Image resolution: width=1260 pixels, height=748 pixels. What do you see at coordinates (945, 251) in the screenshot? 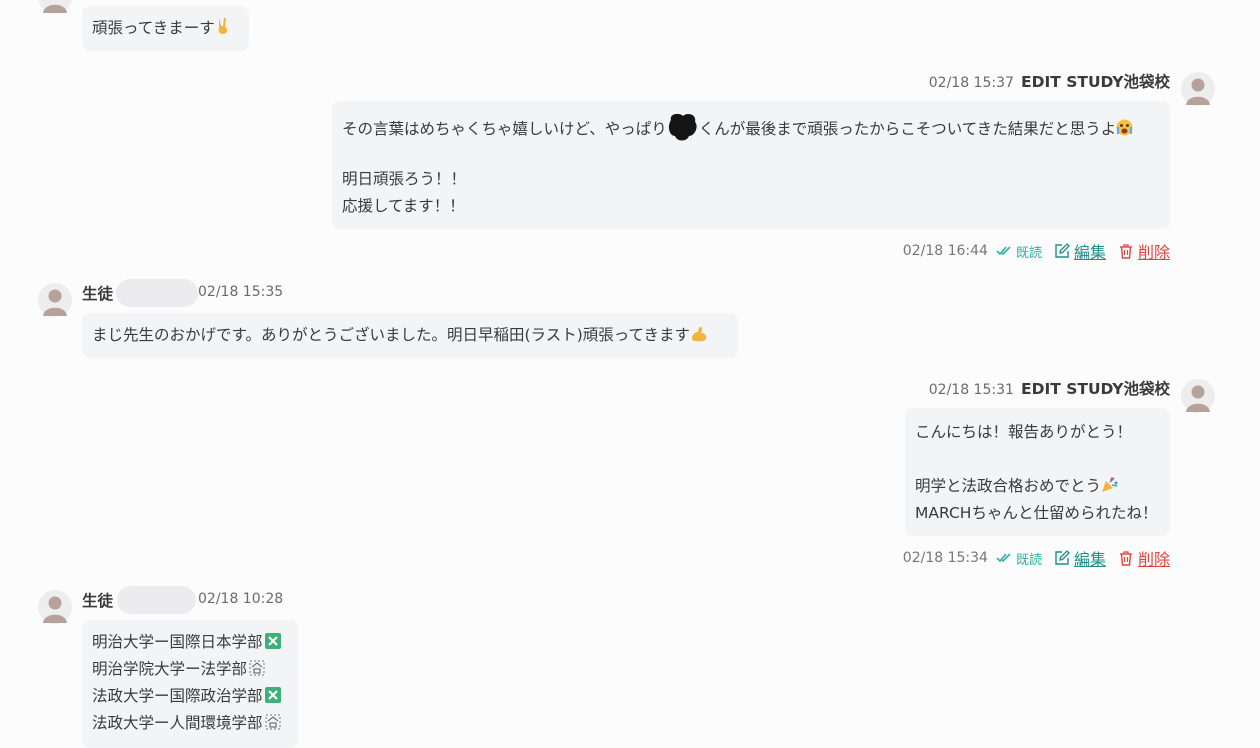
I see `sent-time: 02/18 16:44` at bounding box center [945, 251].